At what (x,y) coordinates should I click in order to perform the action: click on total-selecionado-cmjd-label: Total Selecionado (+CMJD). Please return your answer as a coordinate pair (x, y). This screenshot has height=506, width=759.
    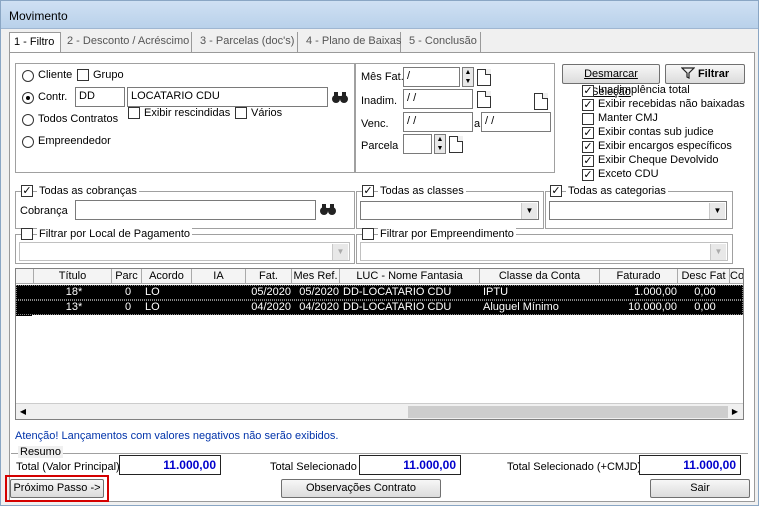
    Looking at the image, I should click on (574, 467).